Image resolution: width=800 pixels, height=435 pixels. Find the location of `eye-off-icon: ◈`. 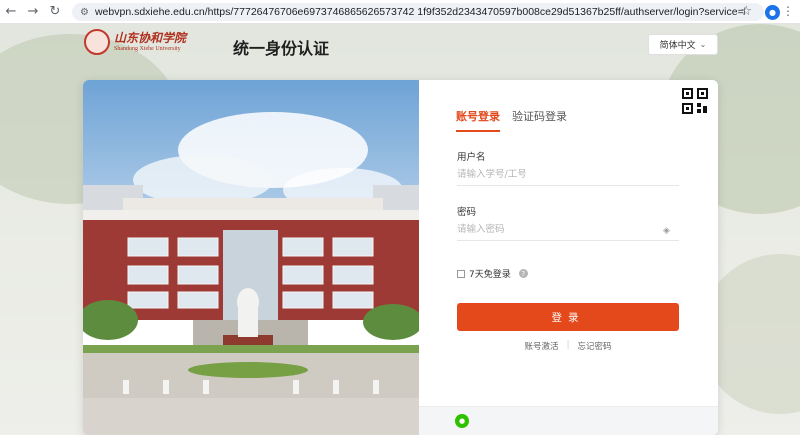

eye-off-icon: ◈ is located at coordinates (666, 231).